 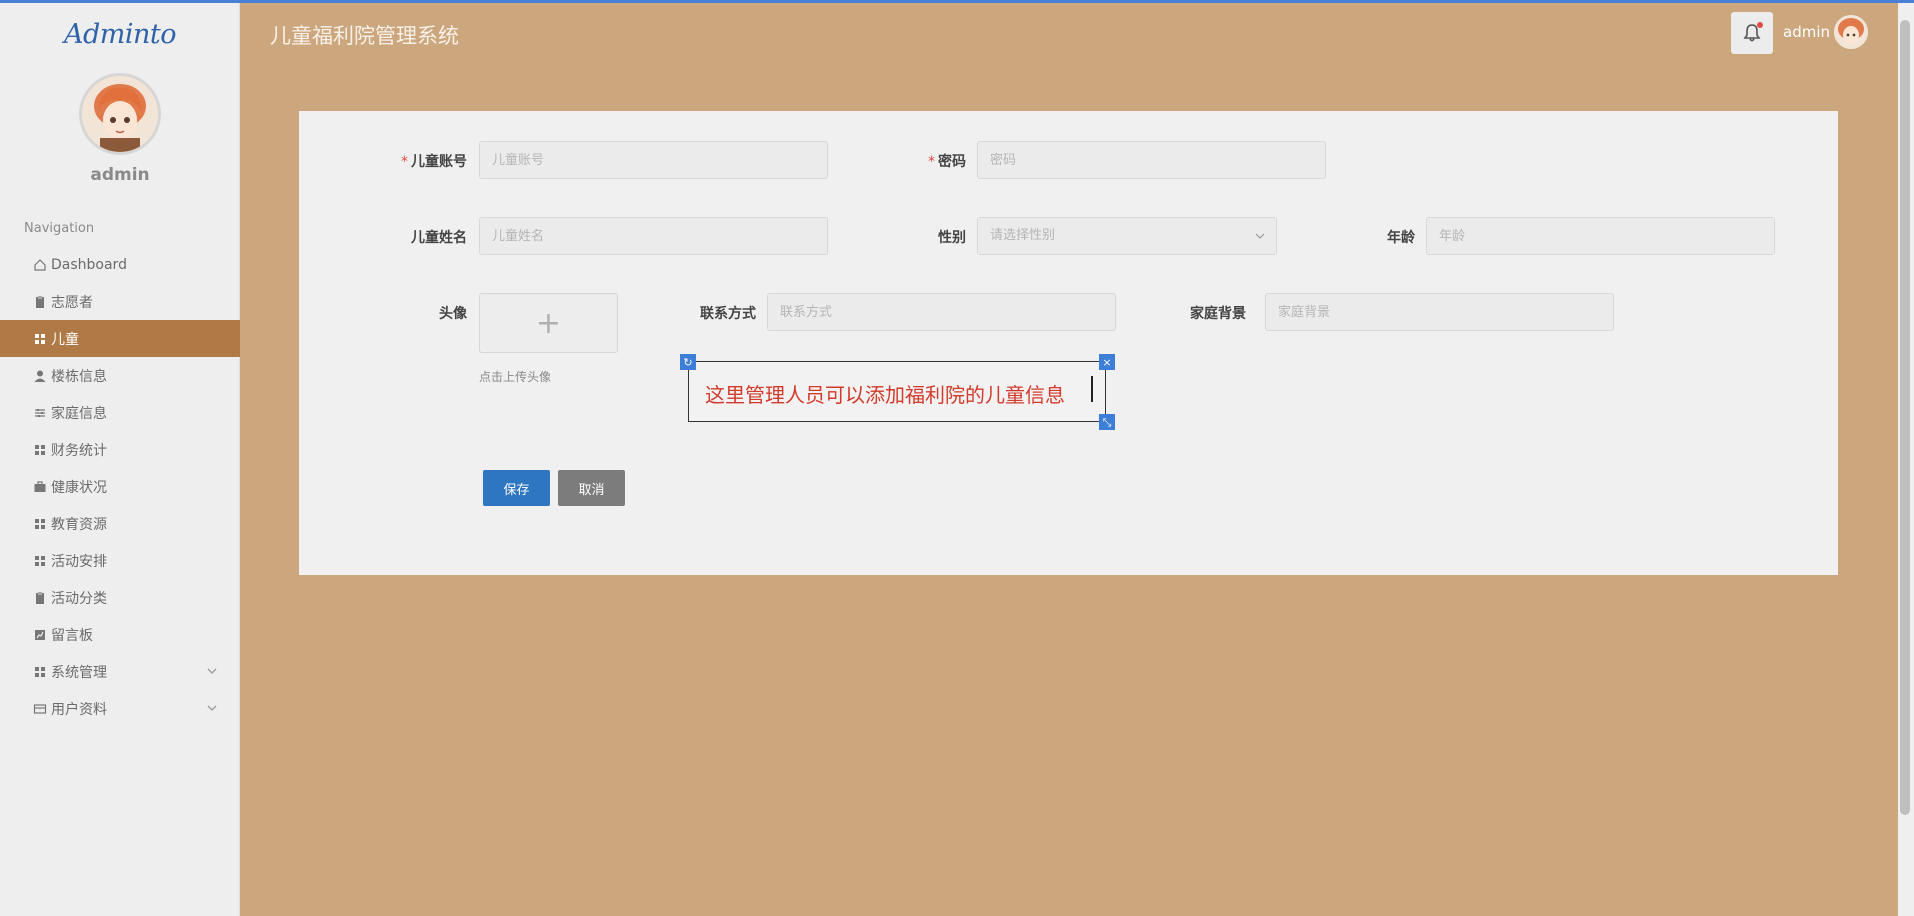 I want to click on header-username: admin, so click(x=1806, y=32).